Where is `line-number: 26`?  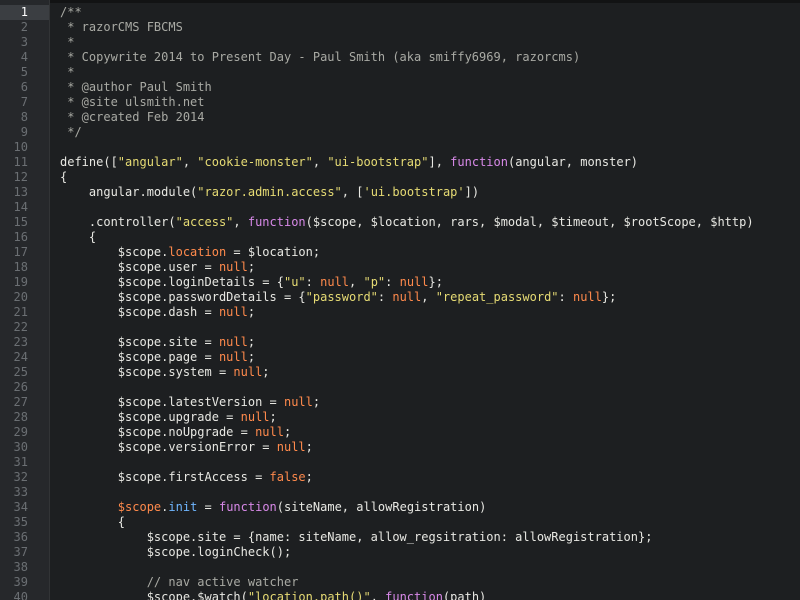 line-number: 26 is located at coordinates (20, 387).